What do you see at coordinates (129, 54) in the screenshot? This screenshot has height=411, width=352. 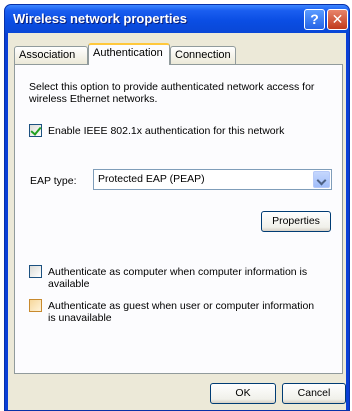 I see `tab-authentication: Authentication` at bounding box center [129, 54].